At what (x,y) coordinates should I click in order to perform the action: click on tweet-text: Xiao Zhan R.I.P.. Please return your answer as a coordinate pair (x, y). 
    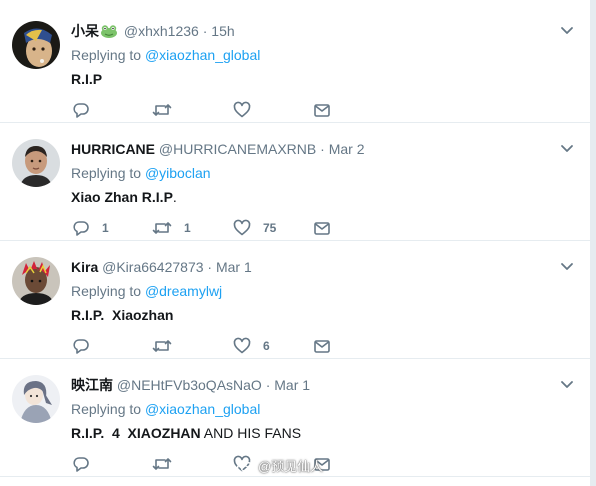
    Looking at the image, I should click on (124, 197).